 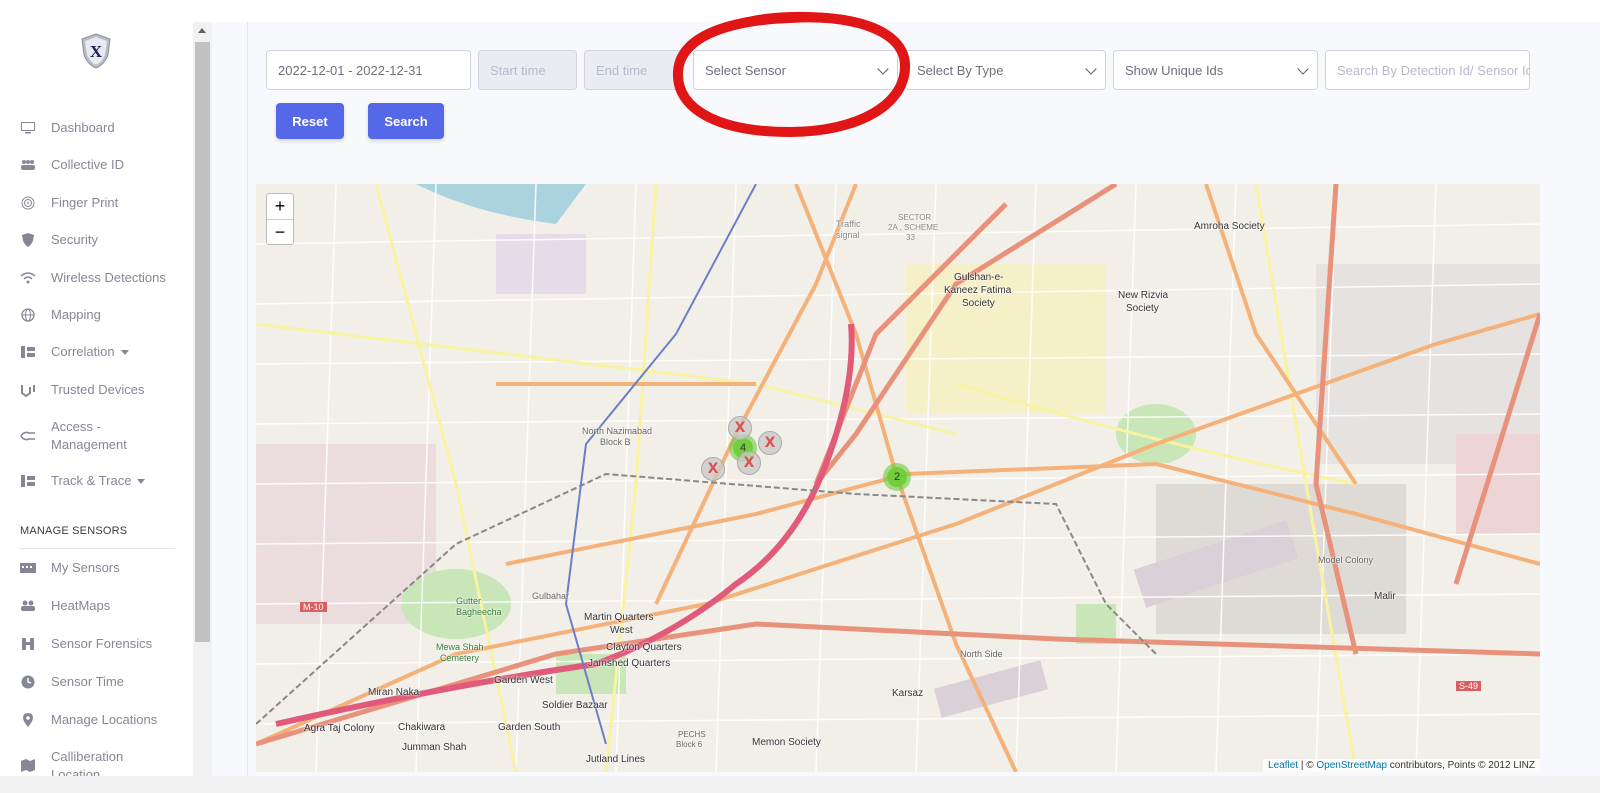 I want to click on map-label: signal, so click(x=848, y=235).